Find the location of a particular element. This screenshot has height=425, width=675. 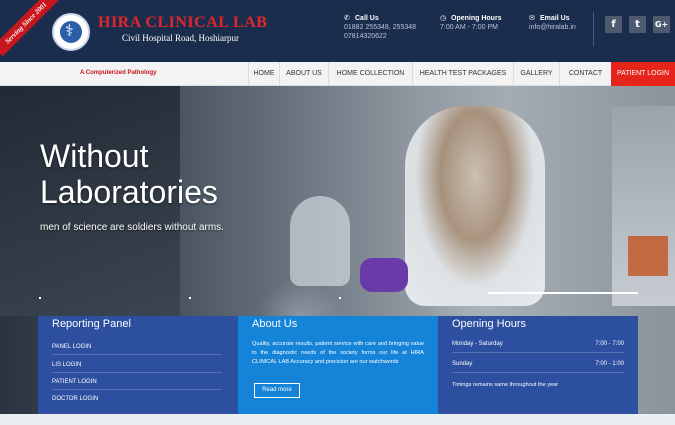

scientist-figure is located at coordinates (475, 206).